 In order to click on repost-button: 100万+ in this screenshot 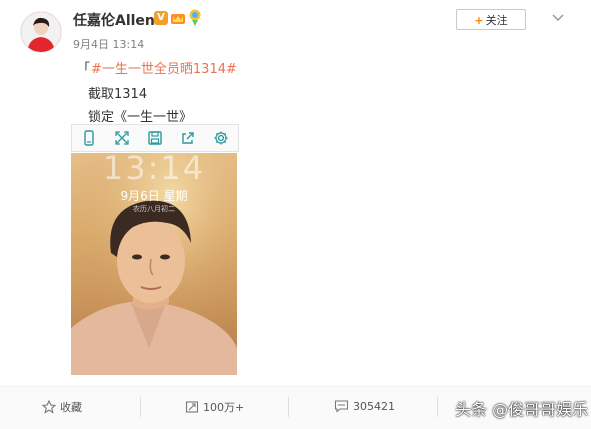, I will do `click(214, 407)`.